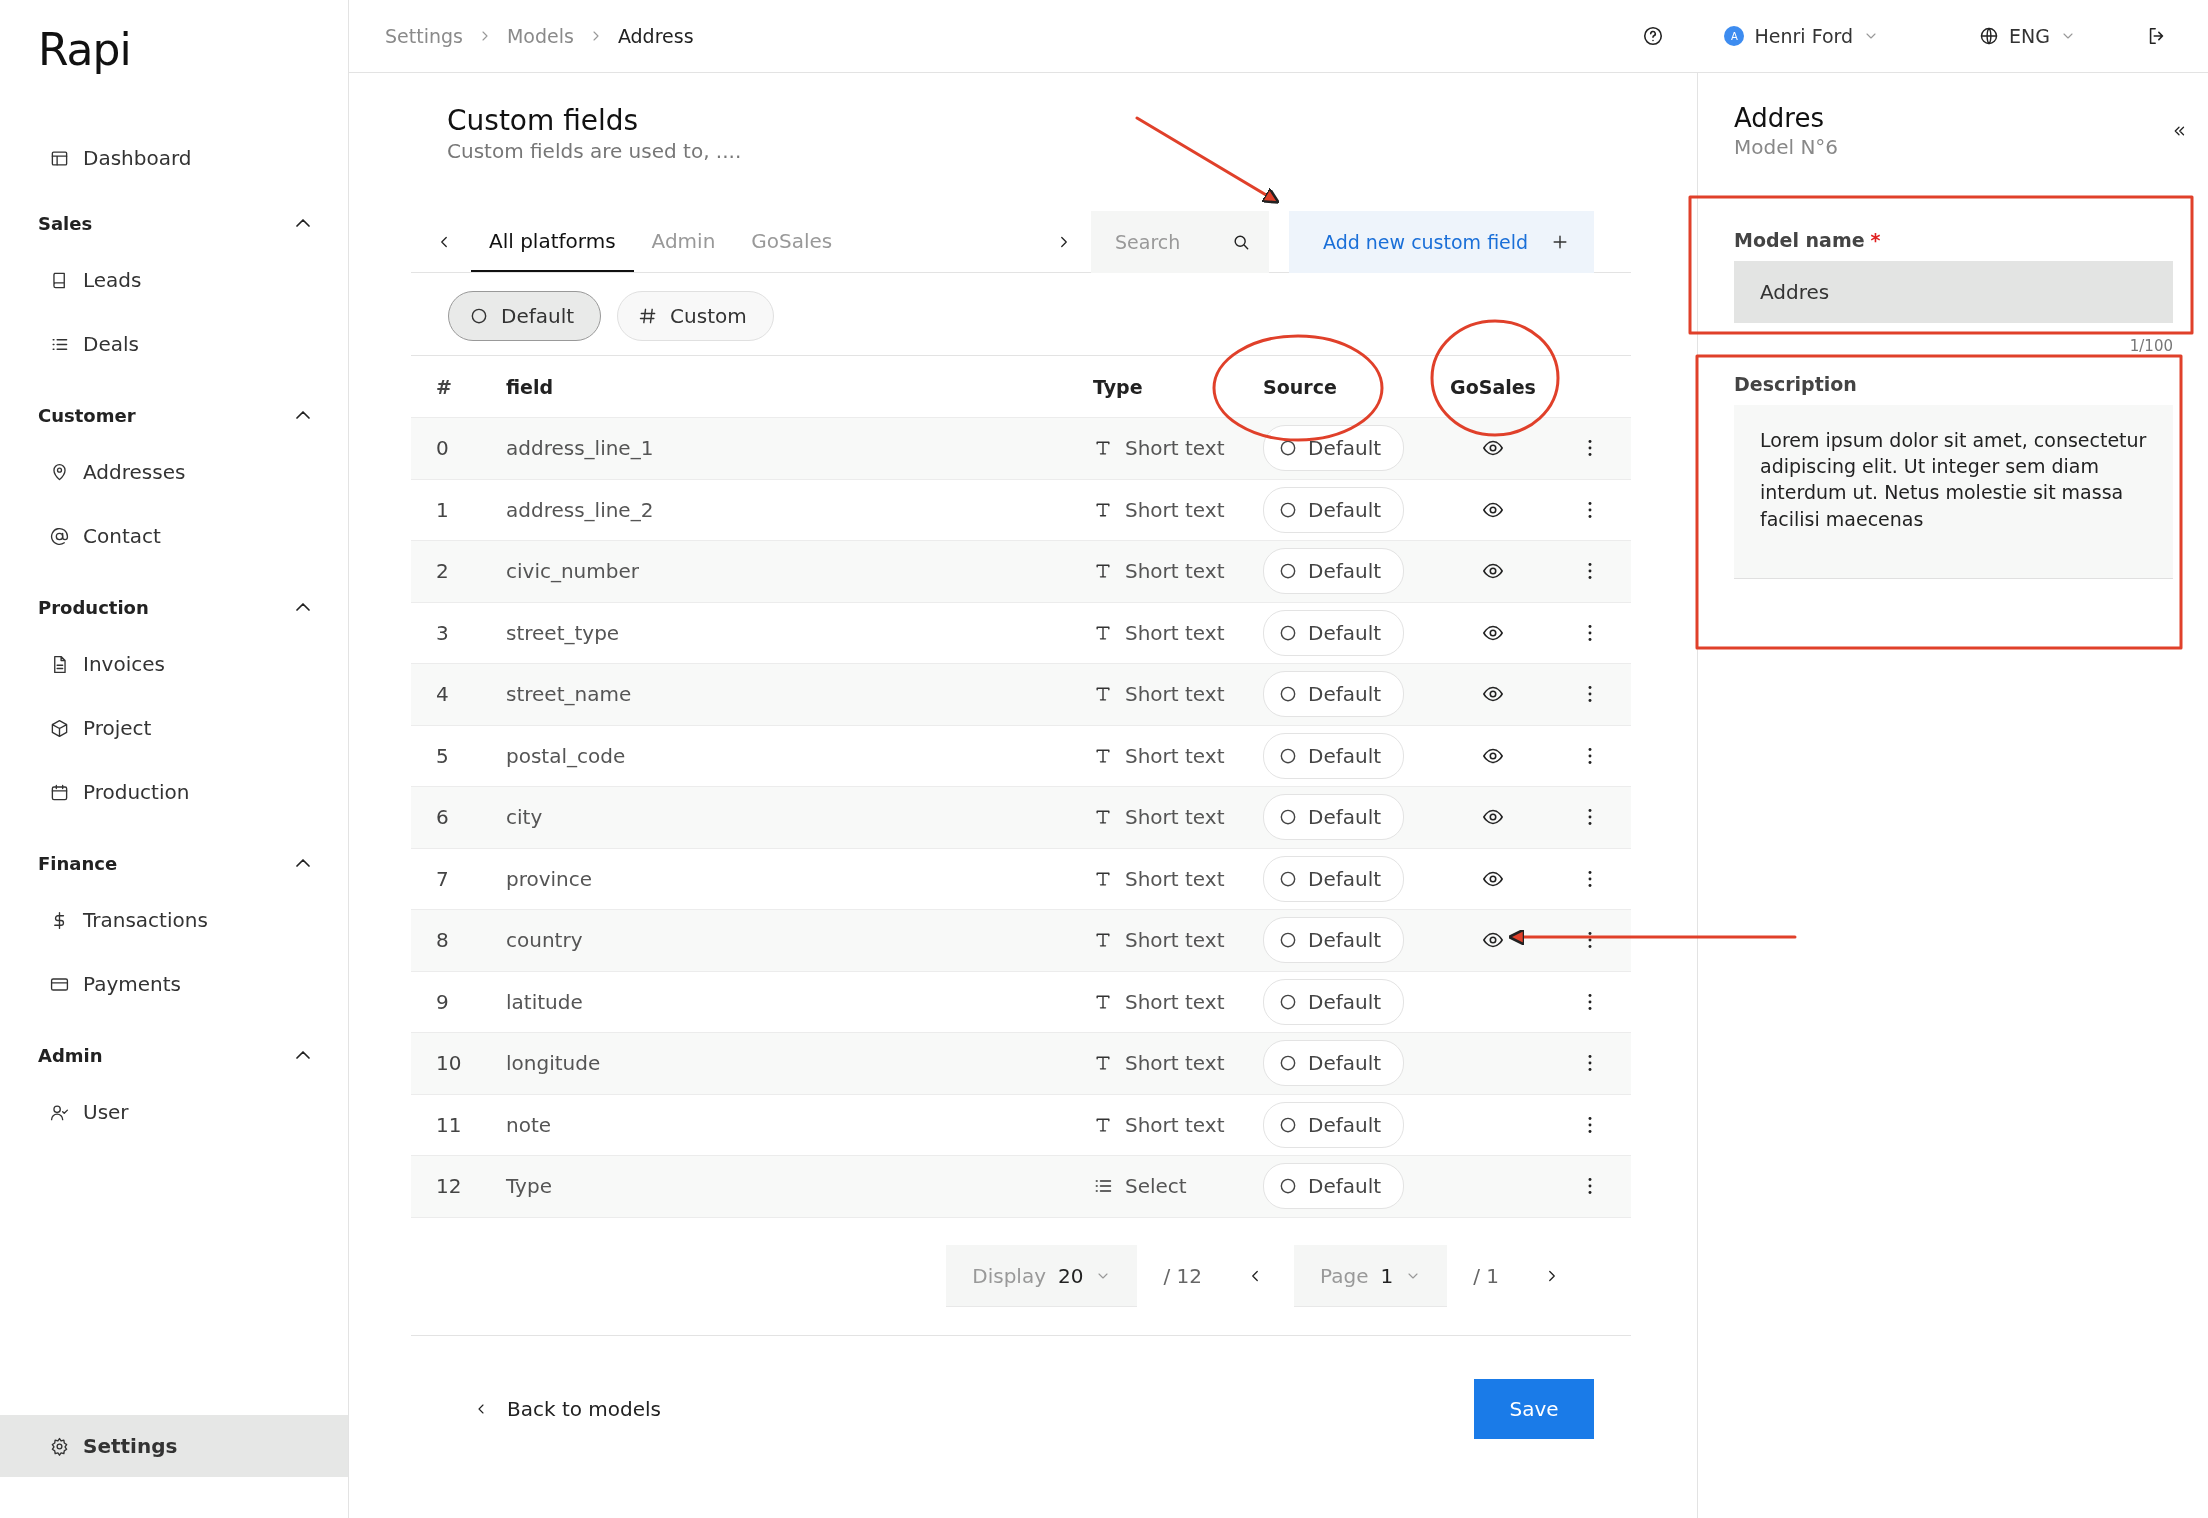 This screenshot has width=2208, height=1518. What do you see at coordinates (1118, 386) in the screenshot?
I see `column-header: Type` at bounding box center [1118, 386].